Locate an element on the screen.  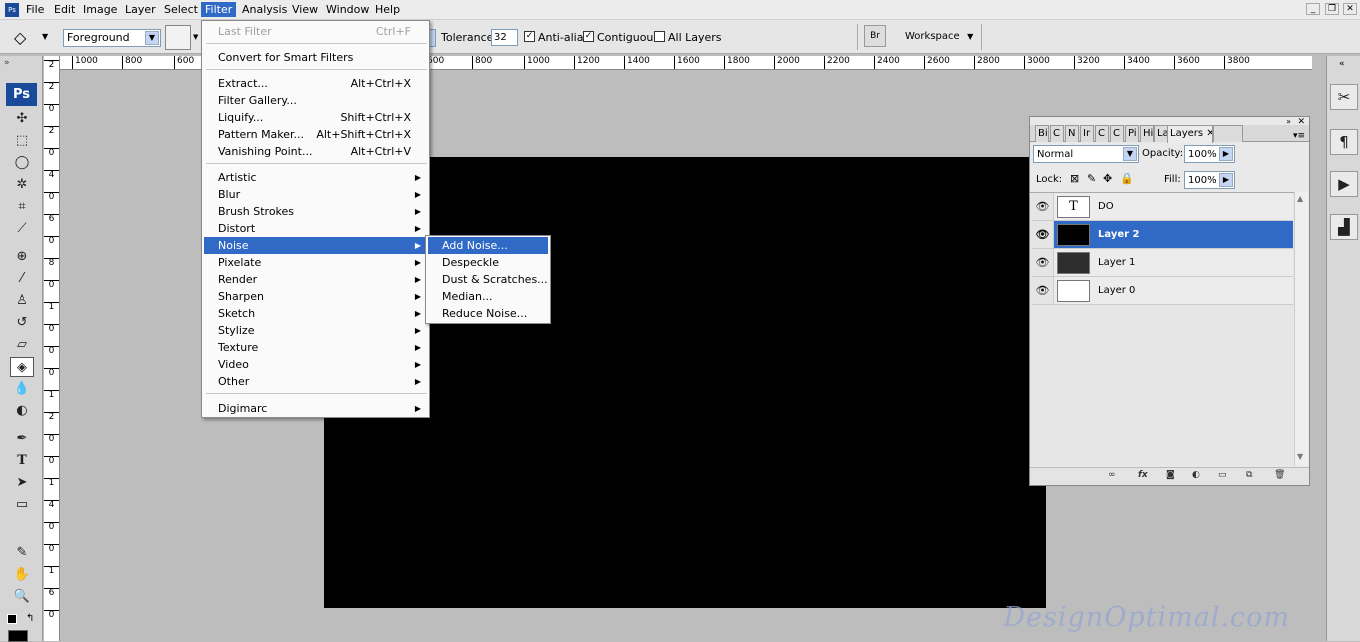
menu-item-digimarc: Digimarc ▶ is located at coordinates (315, 408).